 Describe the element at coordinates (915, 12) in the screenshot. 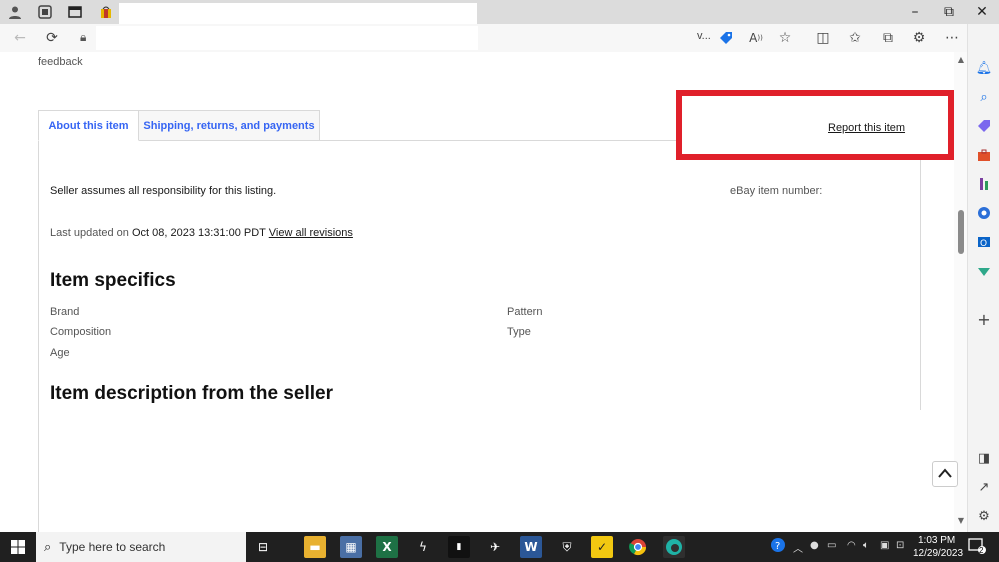

I see `minimize-button: –` at that location.